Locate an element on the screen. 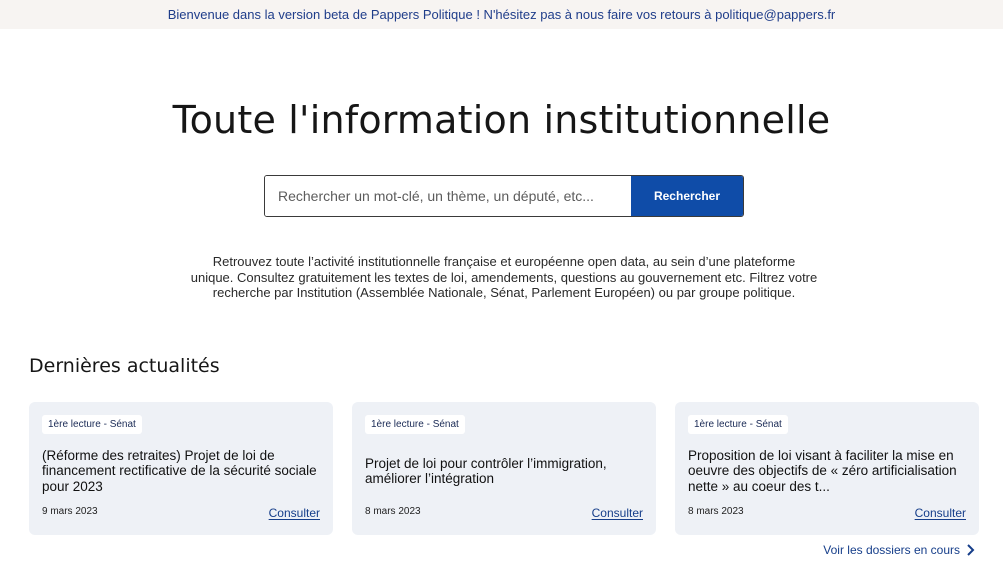 This screenshot has width=1003, height=581. news-section-title: Dernières actualités is located at coordinates (124, 366).